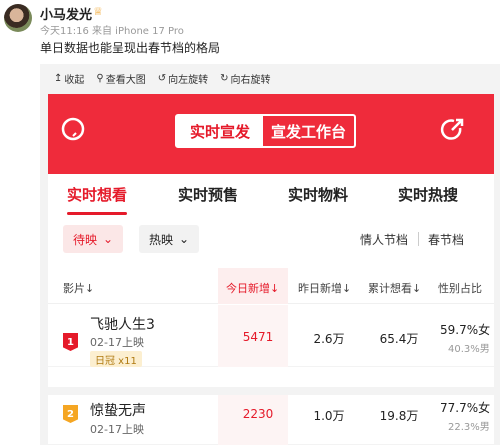 The height and width of the screenshot is (445, 500). Describe the element at coordinates (399, 416) in the screenshot. I see `total-want: 19.8万` at that location.